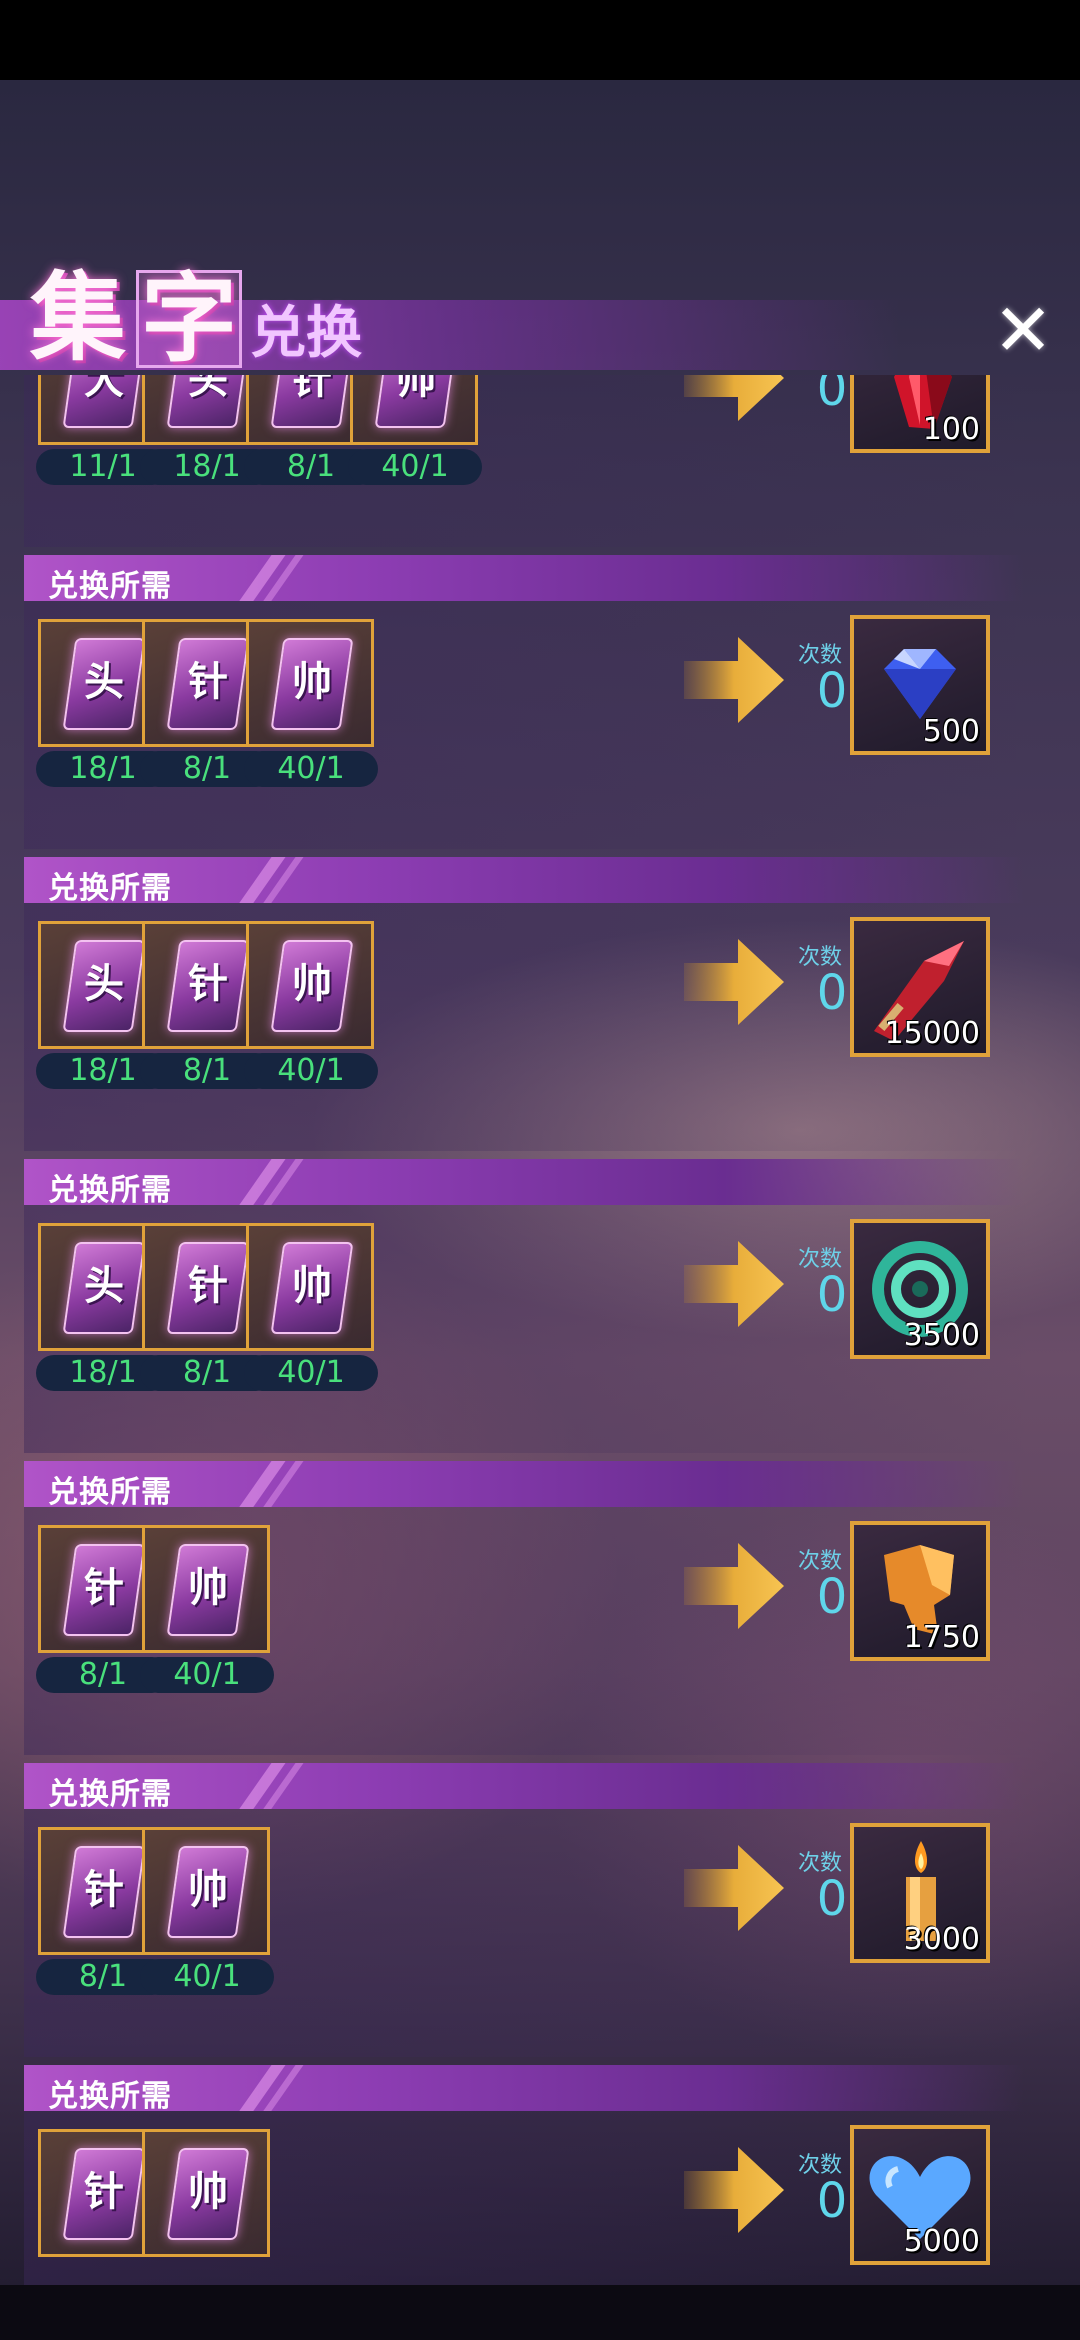 Image resolution: width=1080 pixels, height=2340 pixels. Describe the element at coordinates (941, 1939) in the screenshot. I see `reward-amount: 3000` at that location.